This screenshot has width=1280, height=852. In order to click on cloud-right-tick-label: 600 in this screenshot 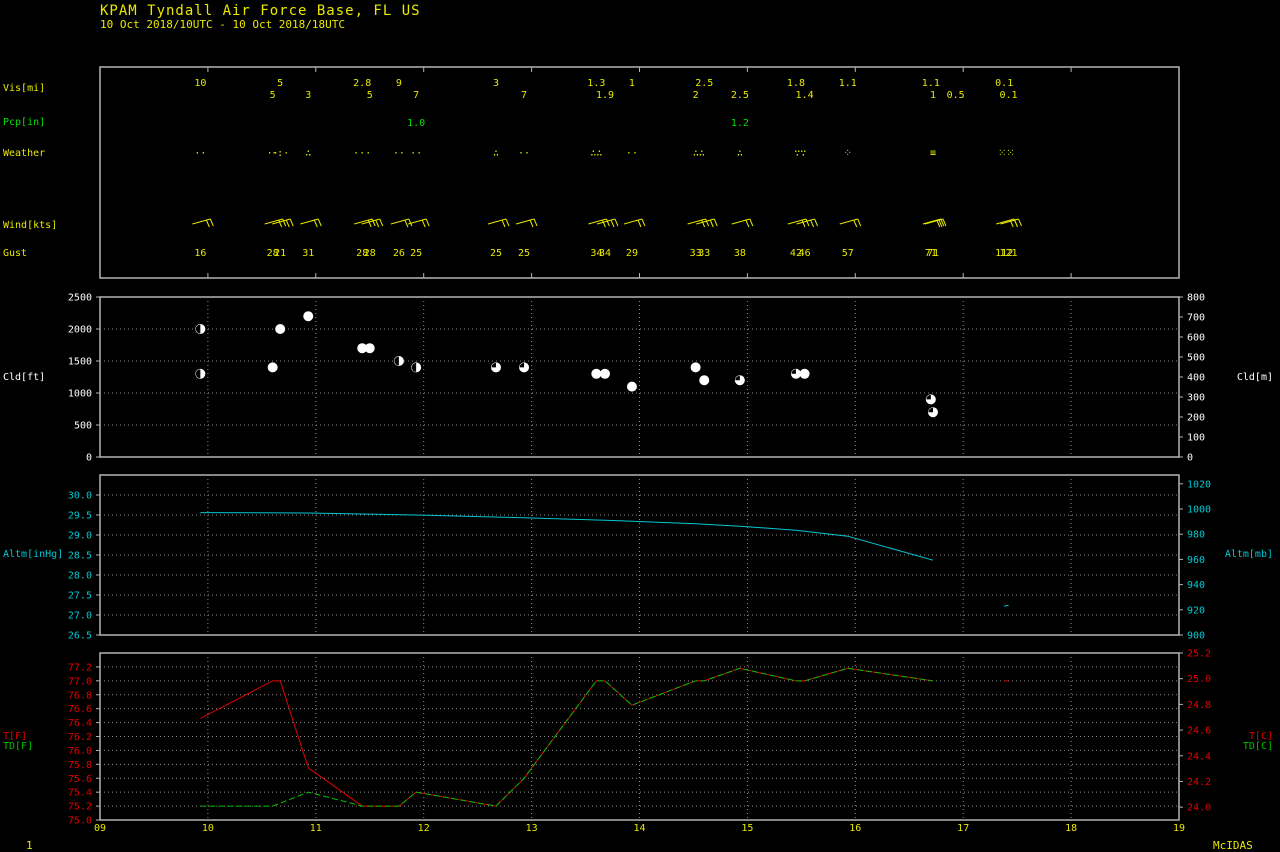, I will do `click(1196, 338)`.